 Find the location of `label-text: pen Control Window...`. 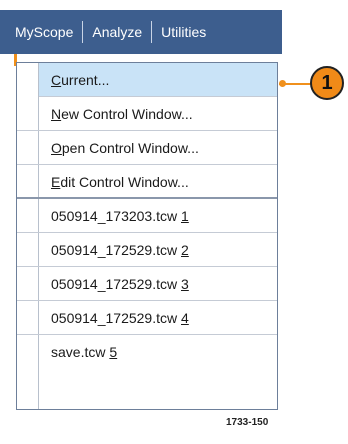

label-text: pen Control Window... is located at coordinates (130, 148).